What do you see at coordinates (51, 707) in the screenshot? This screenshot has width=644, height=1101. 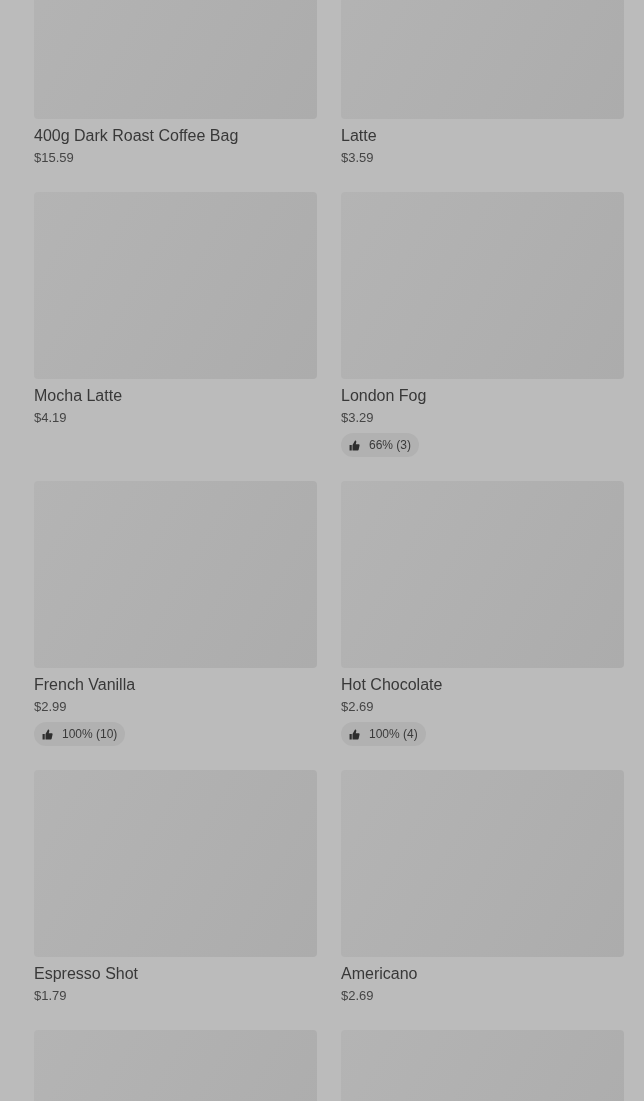 I see `item-price: $2.99` at bounding box center [51, 707].